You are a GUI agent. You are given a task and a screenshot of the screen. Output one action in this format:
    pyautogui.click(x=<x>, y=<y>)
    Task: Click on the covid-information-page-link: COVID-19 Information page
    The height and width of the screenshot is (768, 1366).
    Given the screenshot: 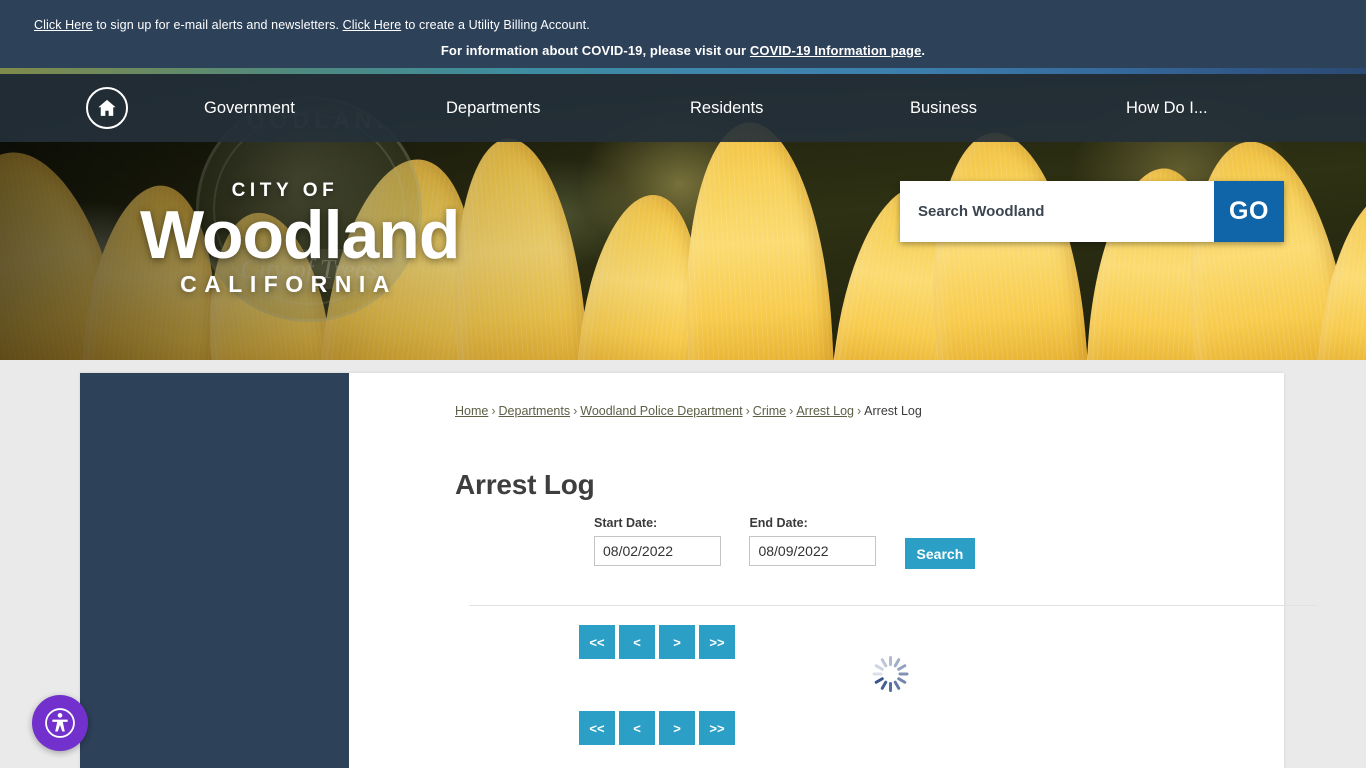 What is the action you would take?
    pyautogui.click(x=836, y=50)
    